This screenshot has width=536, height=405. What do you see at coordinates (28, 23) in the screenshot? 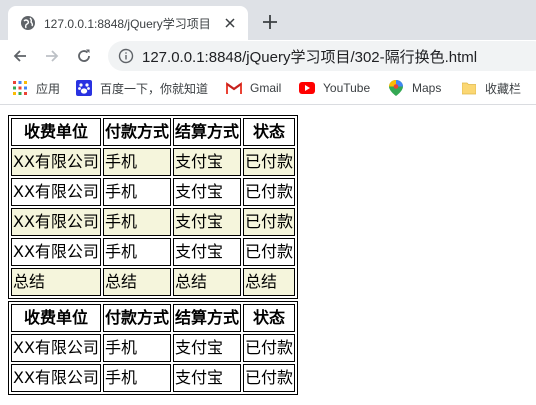
I see `globe-icon` at bounding box center [28, 23].